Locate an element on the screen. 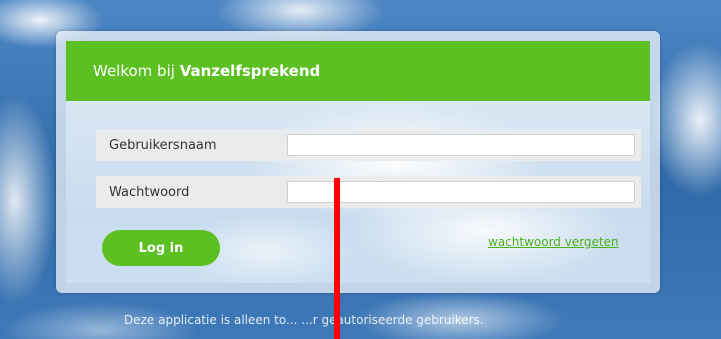 The height and width of the screenshot is (339, 721). login-header: Welkom bij Vanzelfsprekend is located at coordinates (358, 71).